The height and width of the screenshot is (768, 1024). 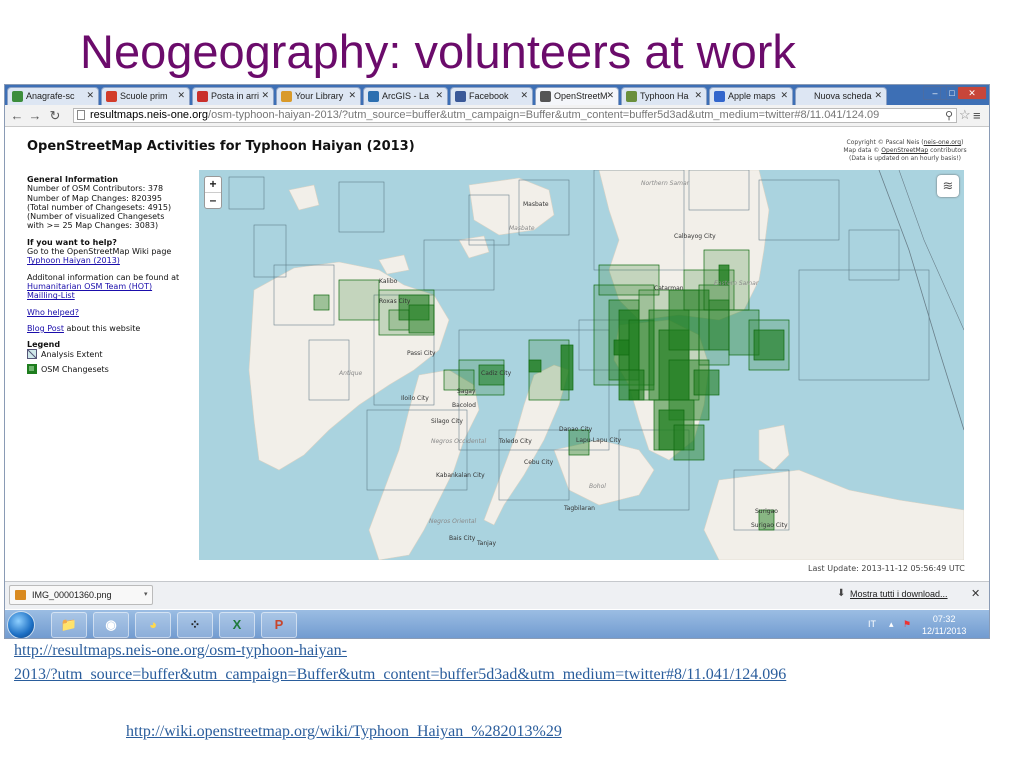 I want to click on tray-arrow-icon: ▴, so click(x=891, y=624).